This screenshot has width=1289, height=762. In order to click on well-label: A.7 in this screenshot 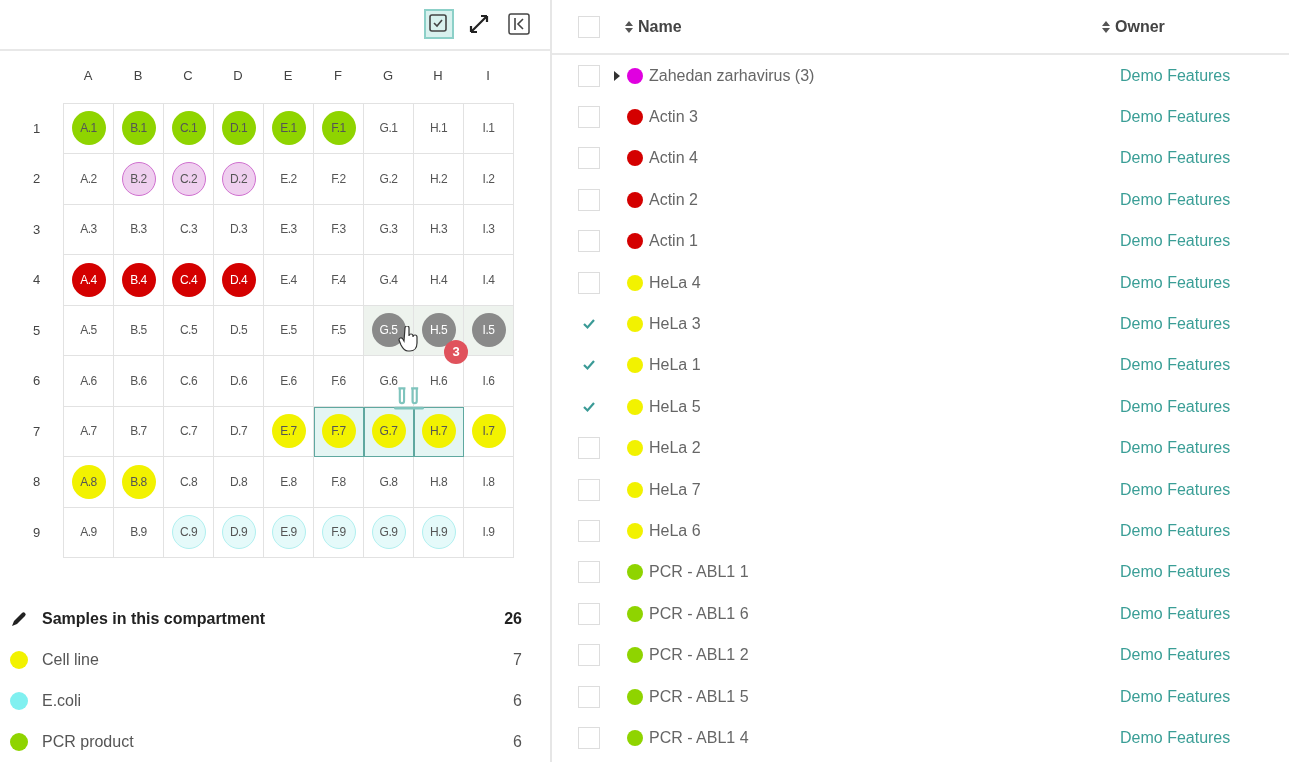, I will do `click(88, 431)`.